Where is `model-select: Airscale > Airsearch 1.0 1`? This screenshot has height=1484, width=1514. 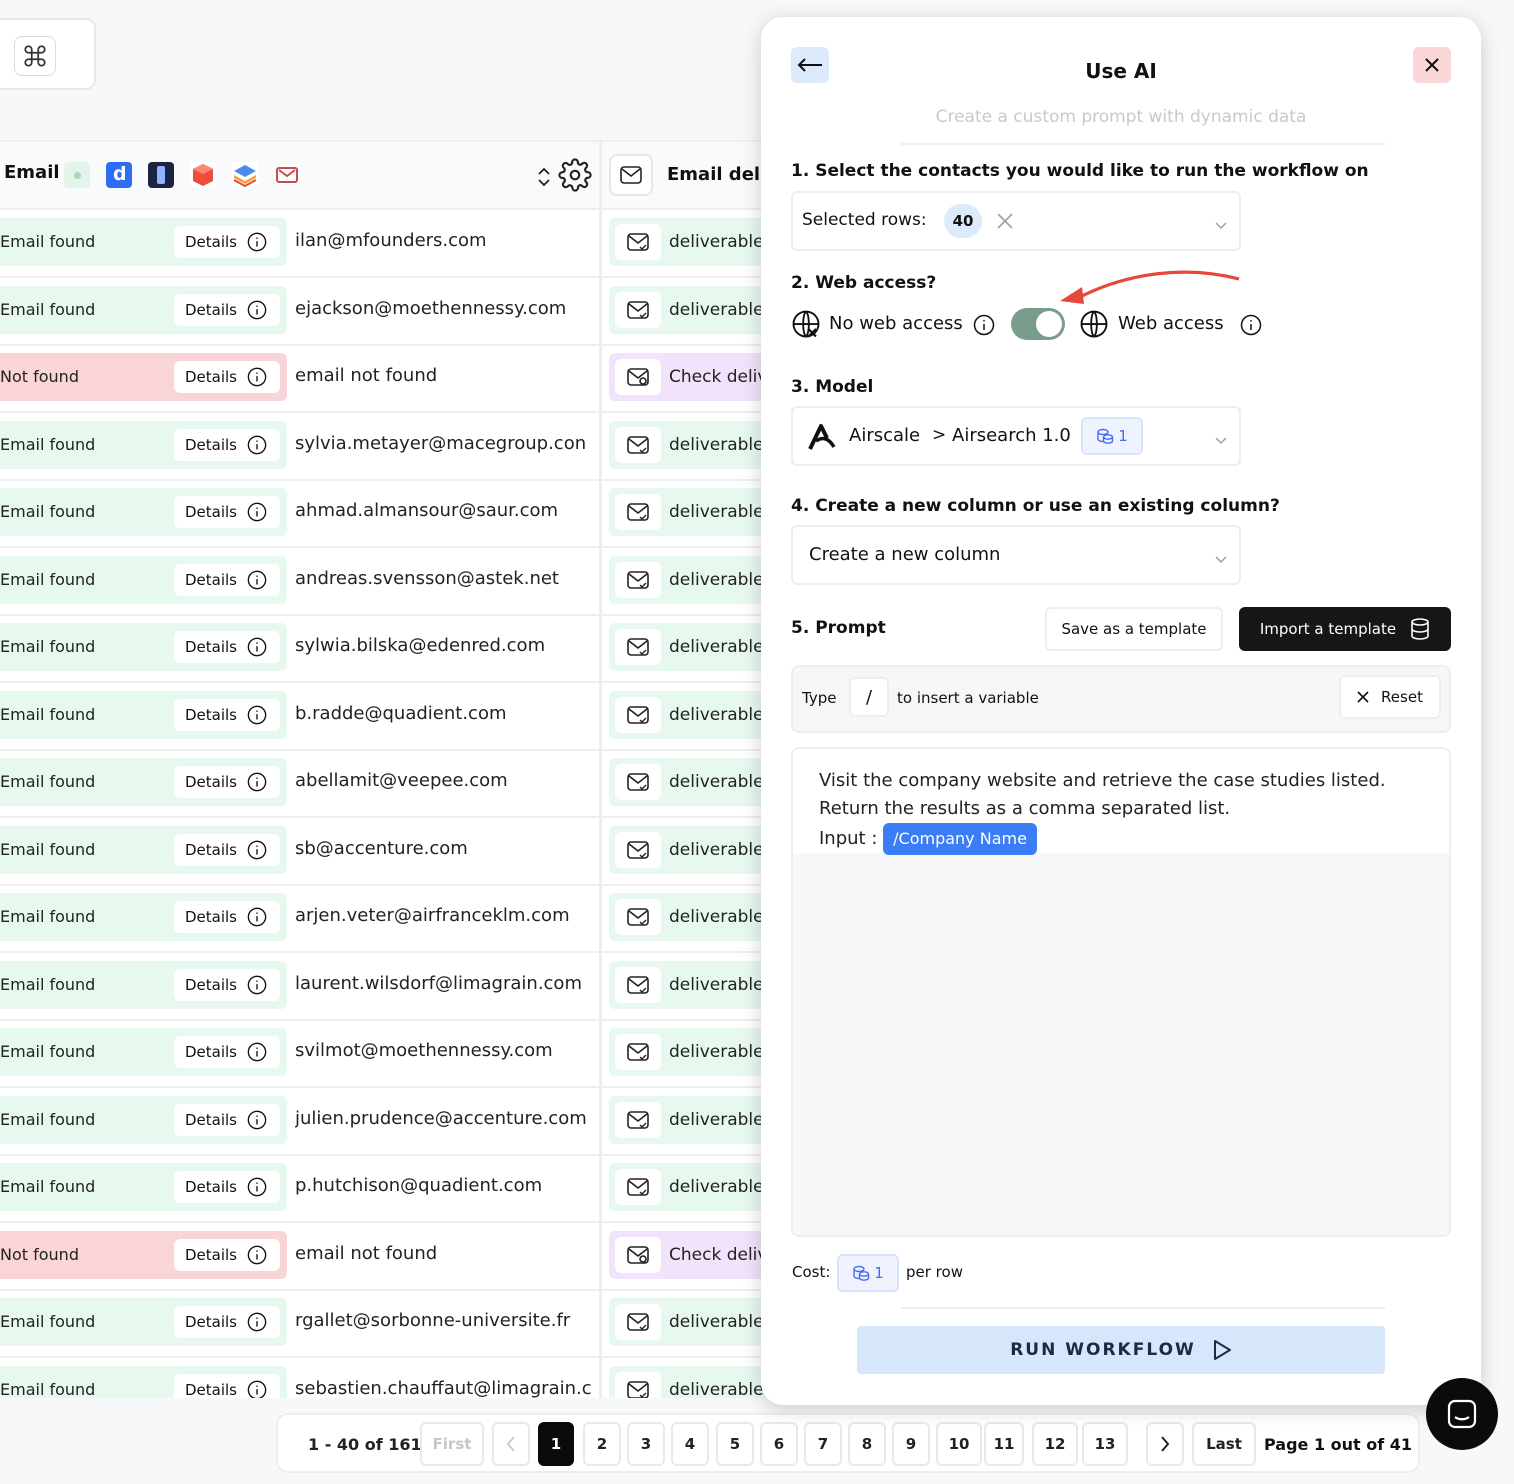
model-select: Airscale > Airsearch 1.0 1 is located at coordinates (1016, 436).